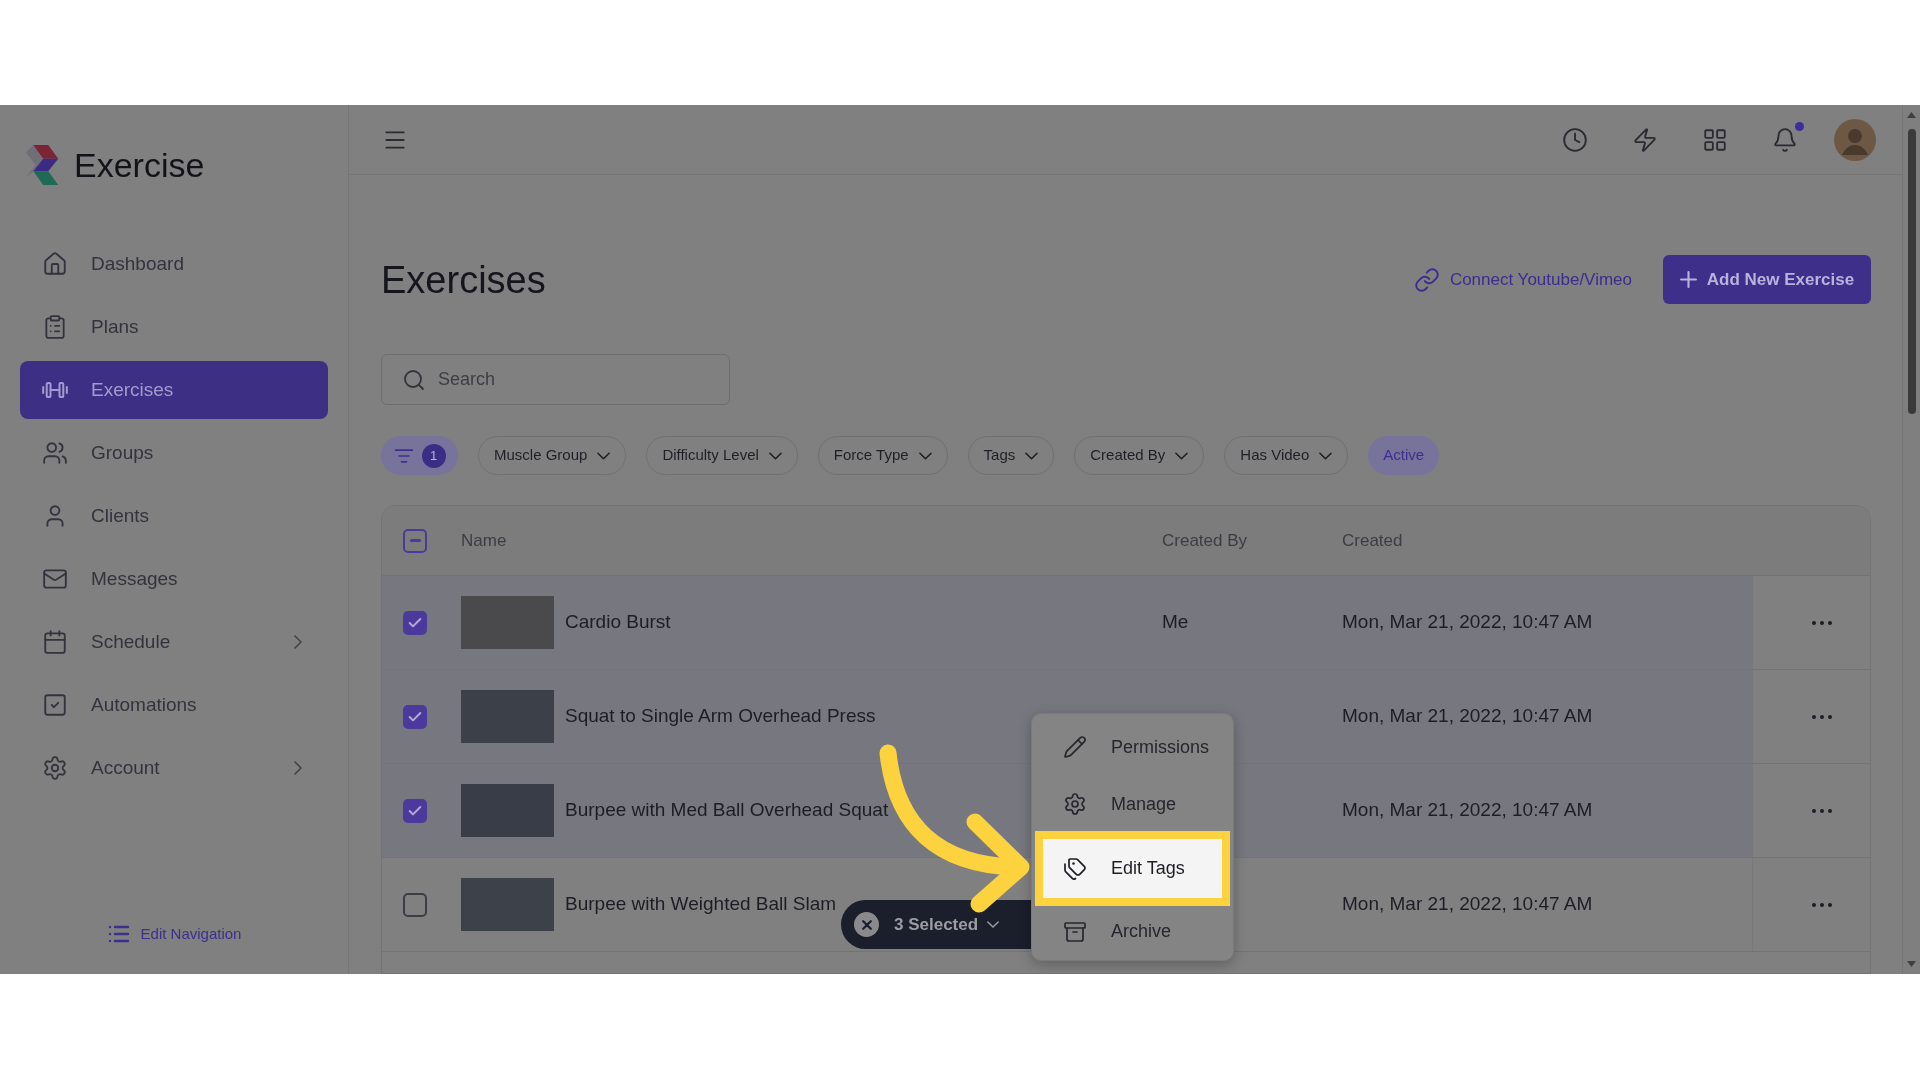  What do you see at coordinates (1404, 455) in the screenshot?
I see `filter-chip: Active` at bounding box center [1404, 455].